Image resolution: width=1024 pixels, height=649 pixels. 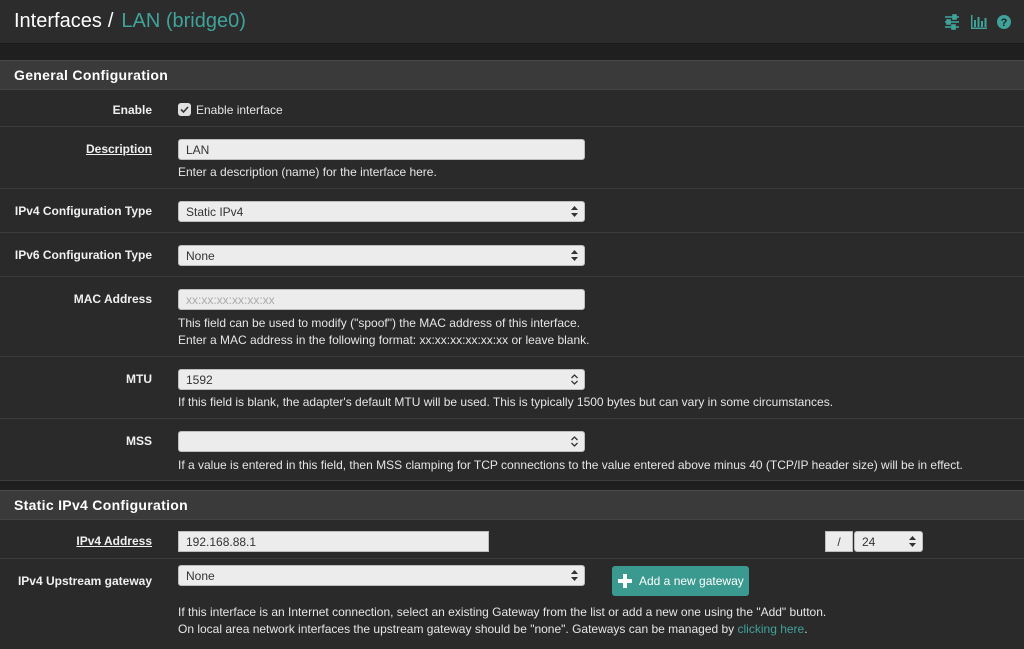 I want to click on top-bar: Interfaces / LAN (bridge0) ?, so click(x=512, y=22).